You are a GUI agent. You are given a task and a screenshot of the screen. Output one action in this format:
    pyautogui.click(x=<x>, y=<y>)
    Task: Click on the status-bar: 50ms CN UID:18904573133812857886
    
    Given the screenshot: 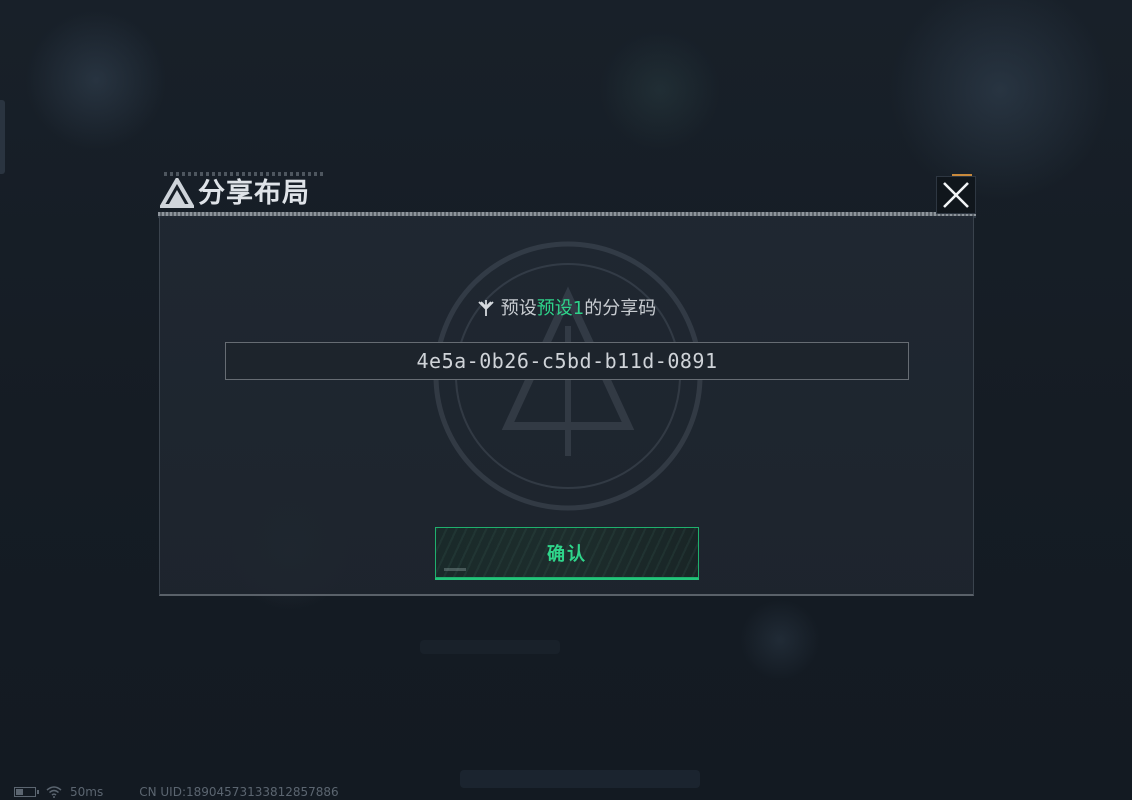 What is the action you would take?
    pyautogui.click(x=176, y=792)
    